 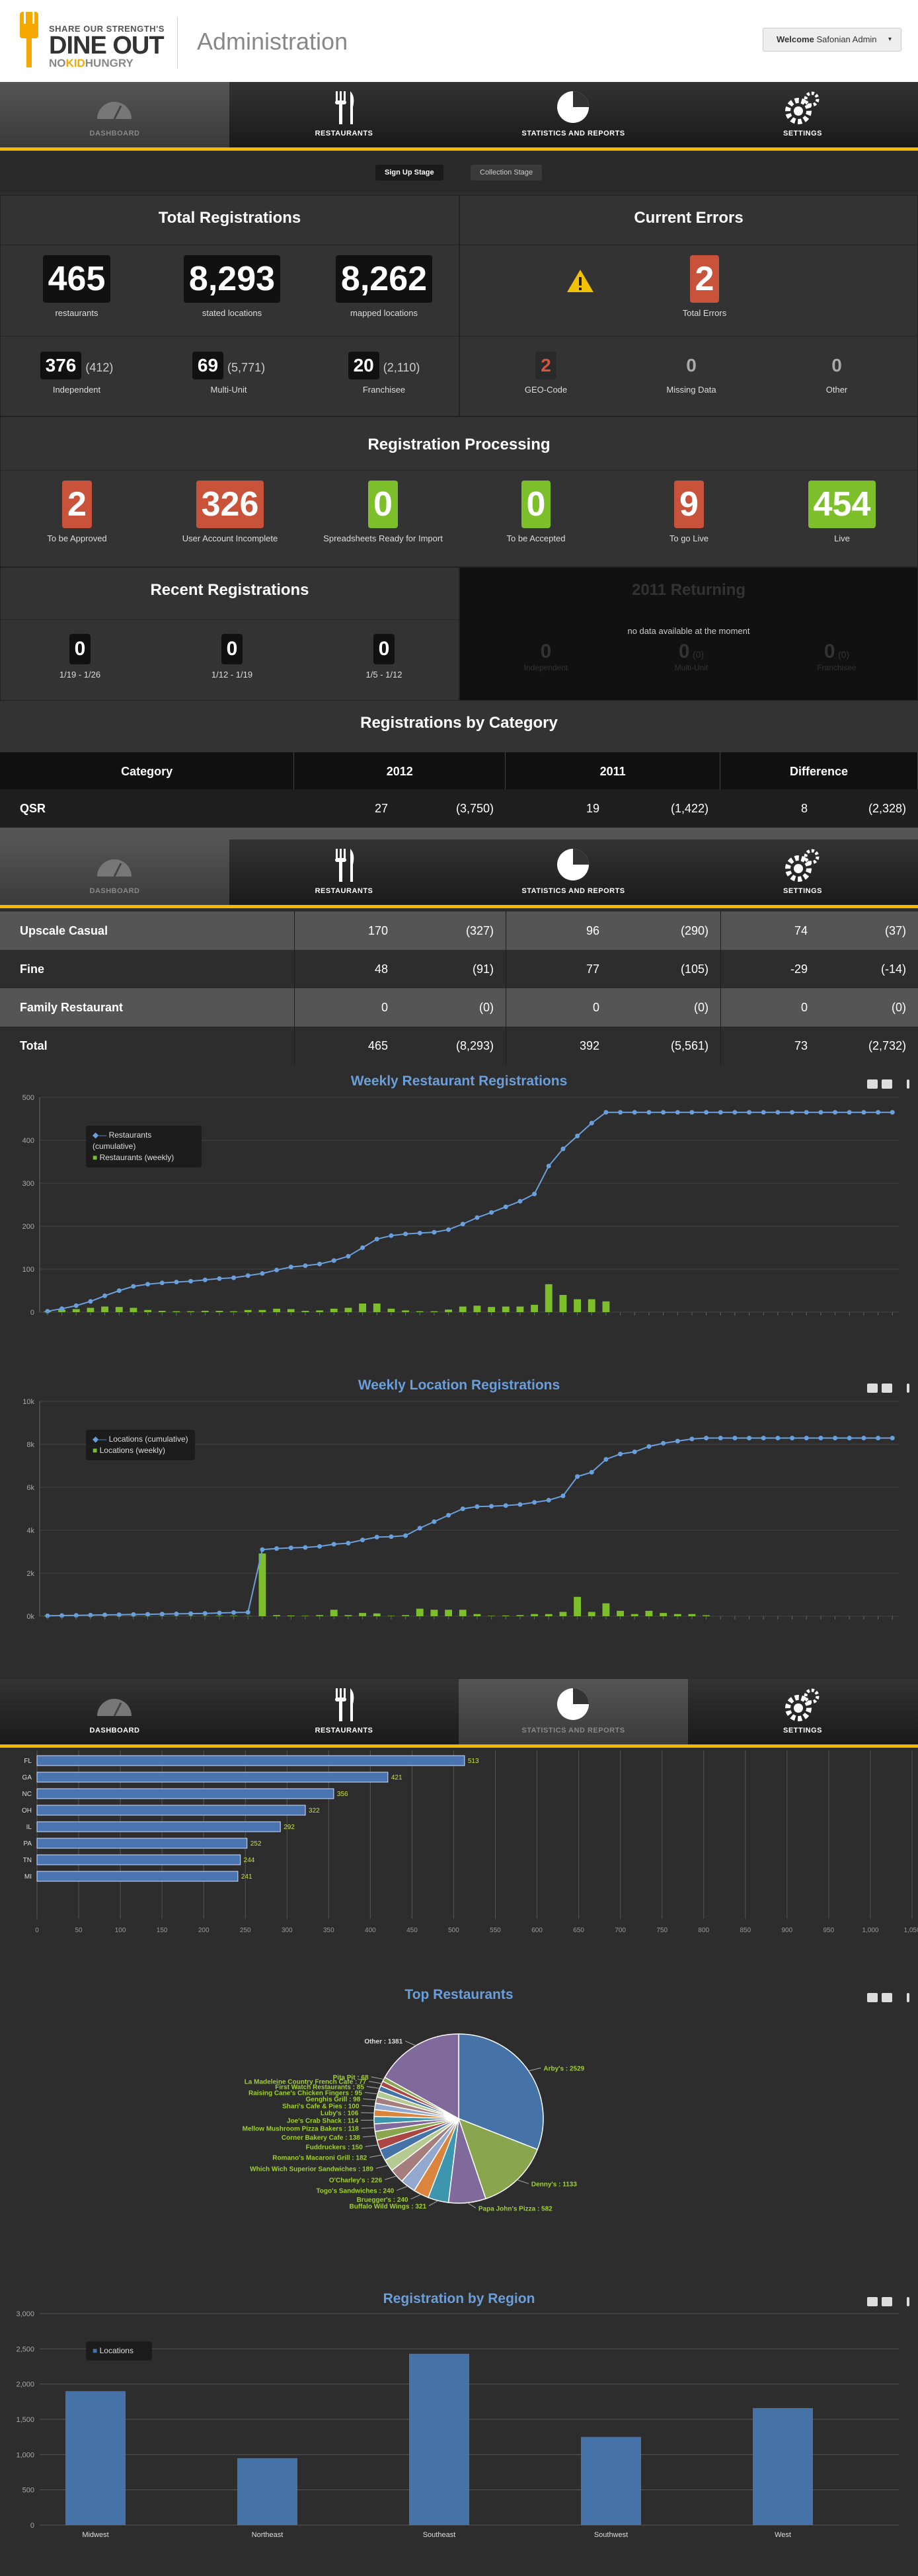 I want to click on table-header: 2011, so click(x=613, y=771).